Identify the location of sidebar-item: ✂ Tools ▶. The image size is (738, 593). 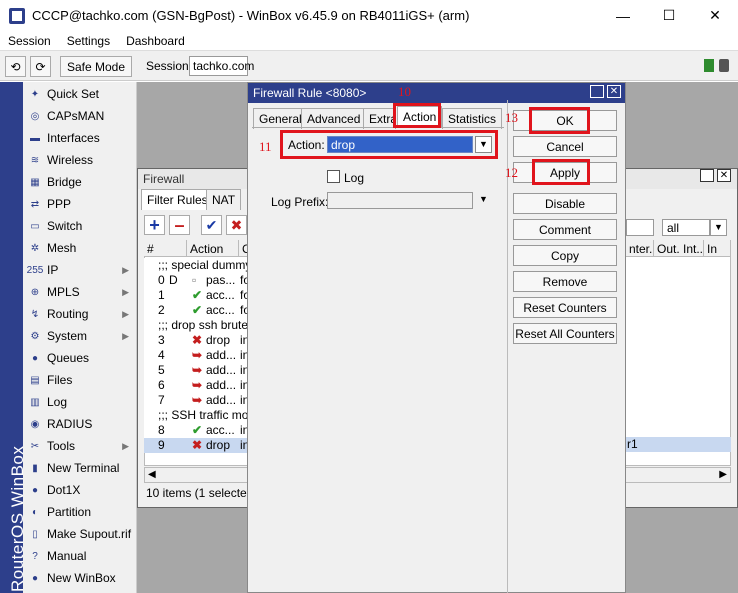
(80, 446).